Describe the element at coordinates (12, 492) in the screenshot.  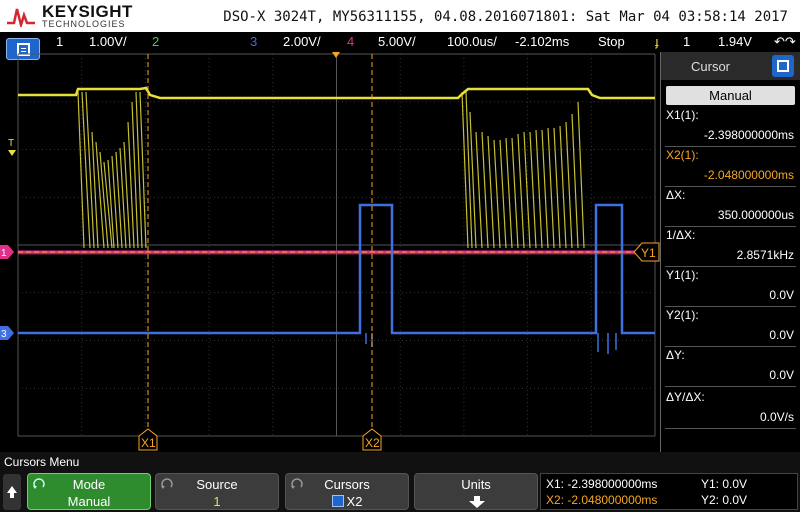
I see `back-button` at that location.